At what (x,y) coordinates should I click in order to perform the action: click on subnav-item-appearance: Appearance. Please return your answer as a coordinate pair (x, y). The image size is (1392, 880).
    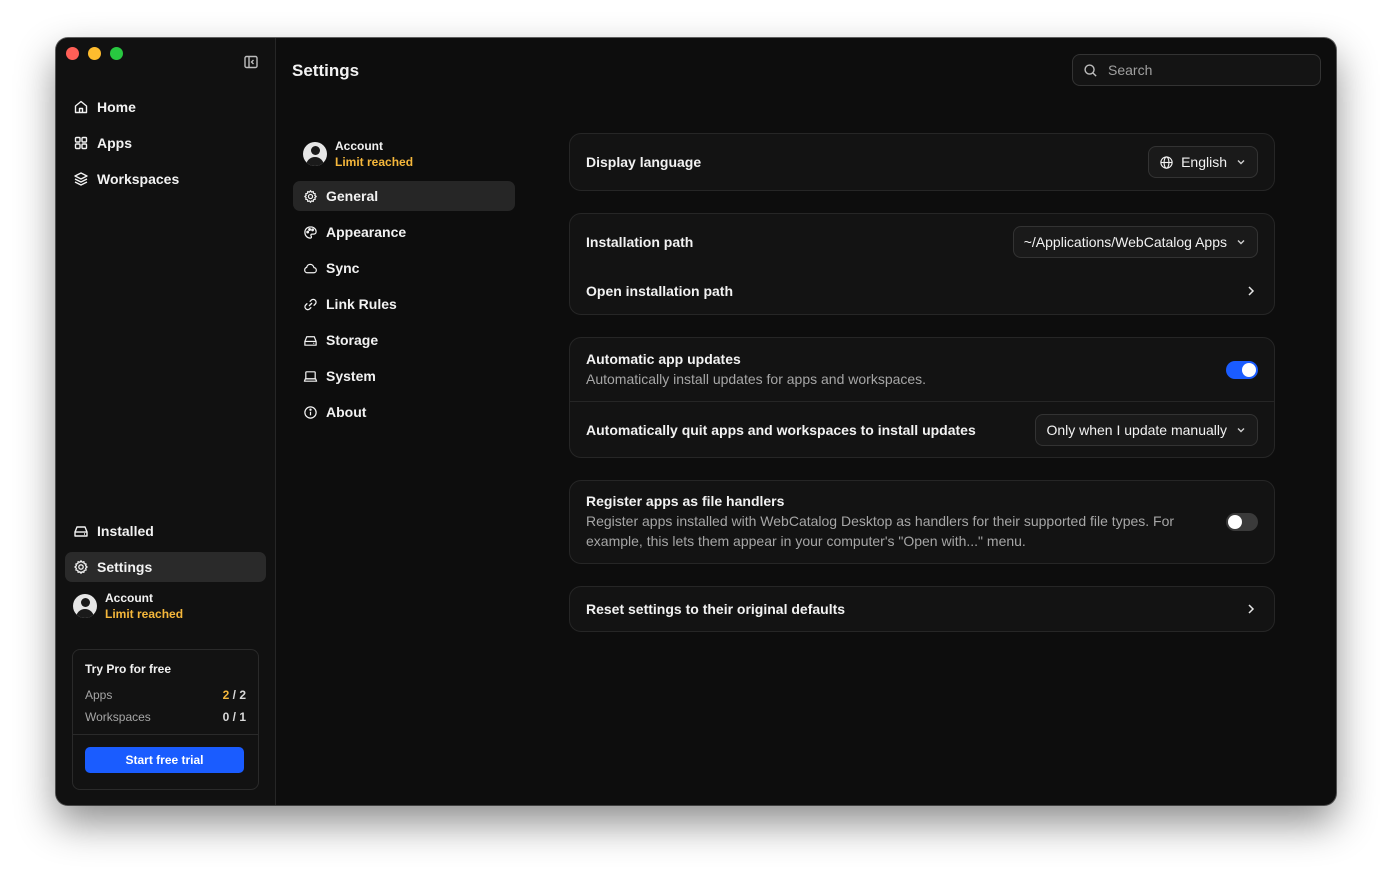
    Looking at the image, I should click on (404, 232).